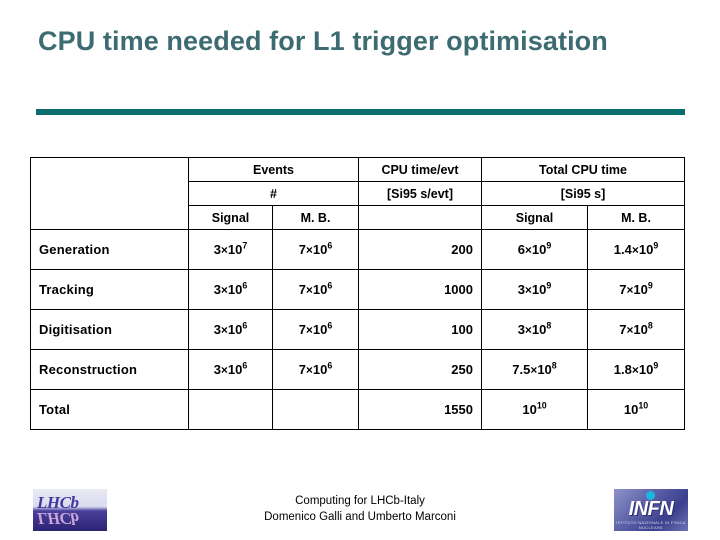 Image resolution: width=720 pixels, height=540 pixels. What do you see at coordinates (636, 217) in the screenshot?
I see `header-sub-total-mb: M. B.` at bounding box center [636, 217].